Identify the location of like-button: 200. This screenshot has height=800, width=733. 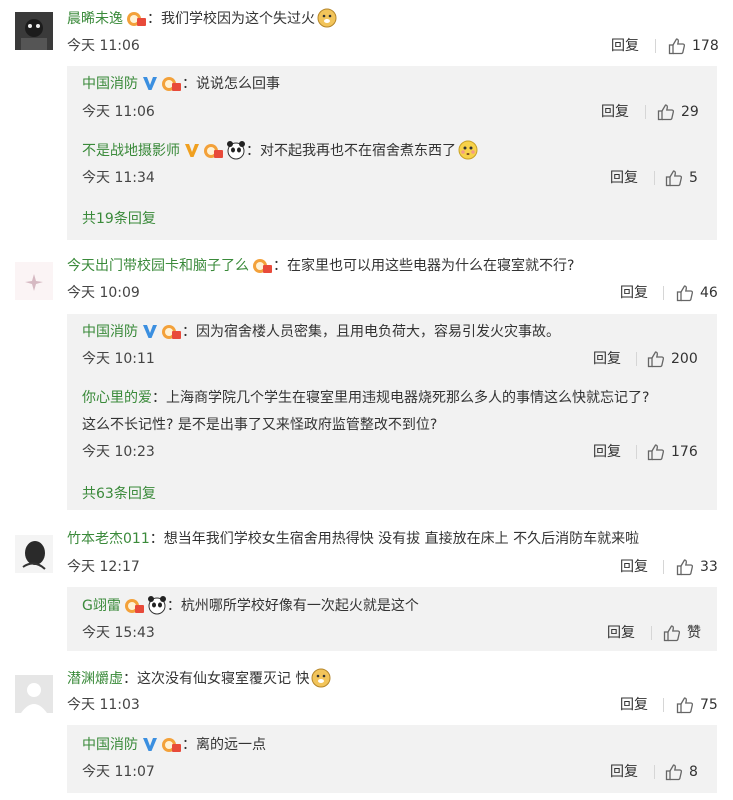
(672, 359).